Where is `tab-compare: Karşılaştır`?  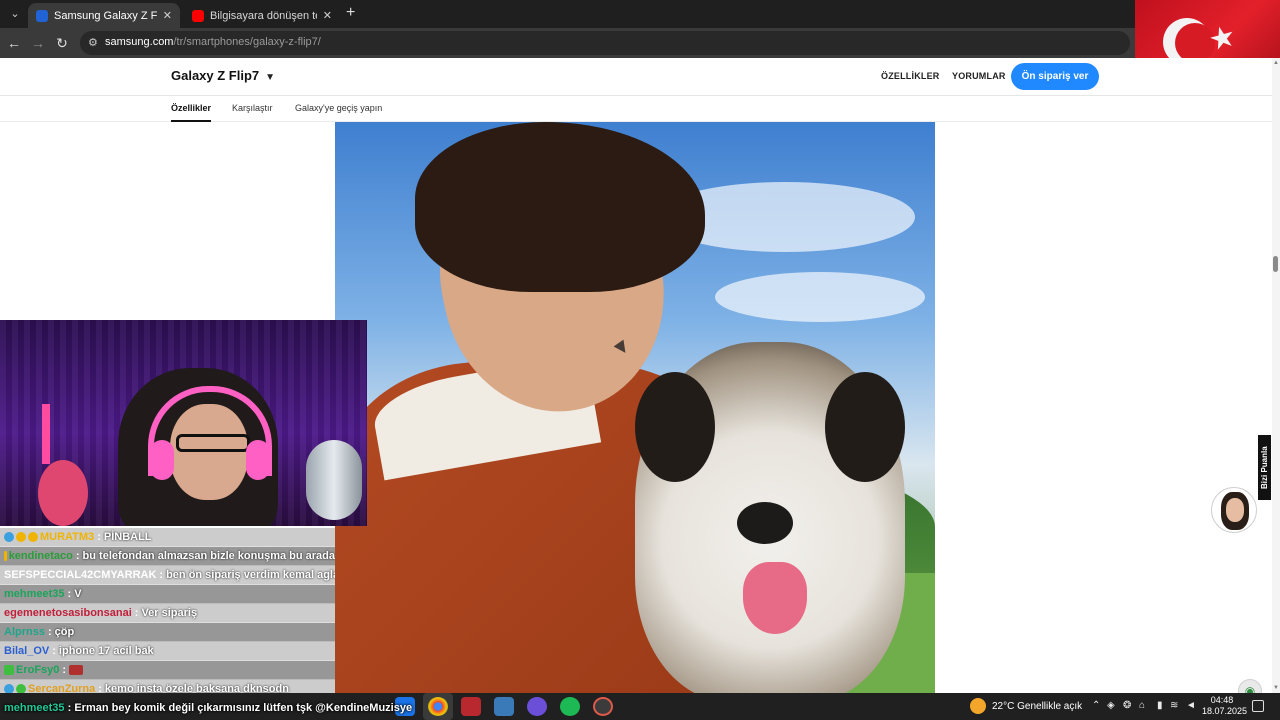 tab-compare: Karşılaştır is located at coordinates (252, 108).